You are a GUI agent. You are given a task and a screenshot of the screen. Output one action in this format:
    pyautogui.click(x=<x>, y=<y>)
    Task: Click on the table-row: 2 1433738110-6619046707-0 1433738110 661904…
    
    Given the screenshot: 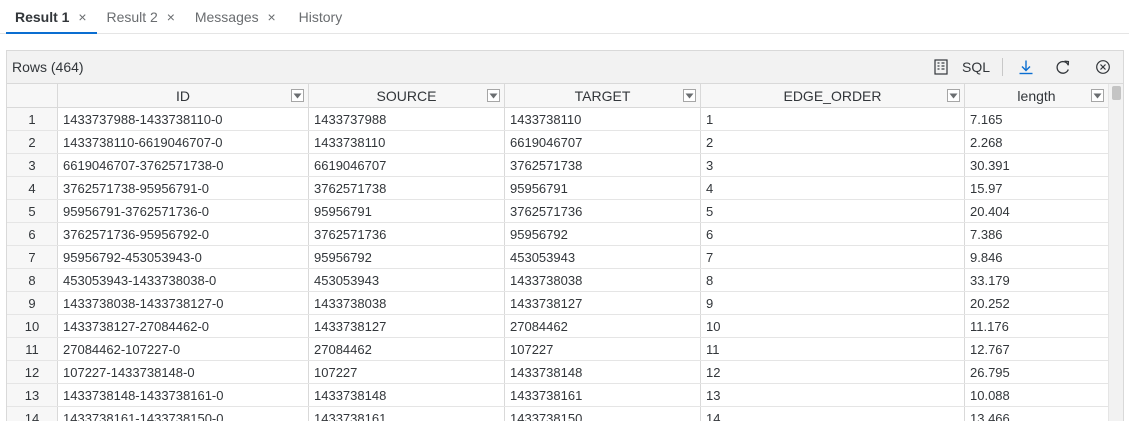 What is the action you would take?
    pyautogui.click(x=558, y=142)
    